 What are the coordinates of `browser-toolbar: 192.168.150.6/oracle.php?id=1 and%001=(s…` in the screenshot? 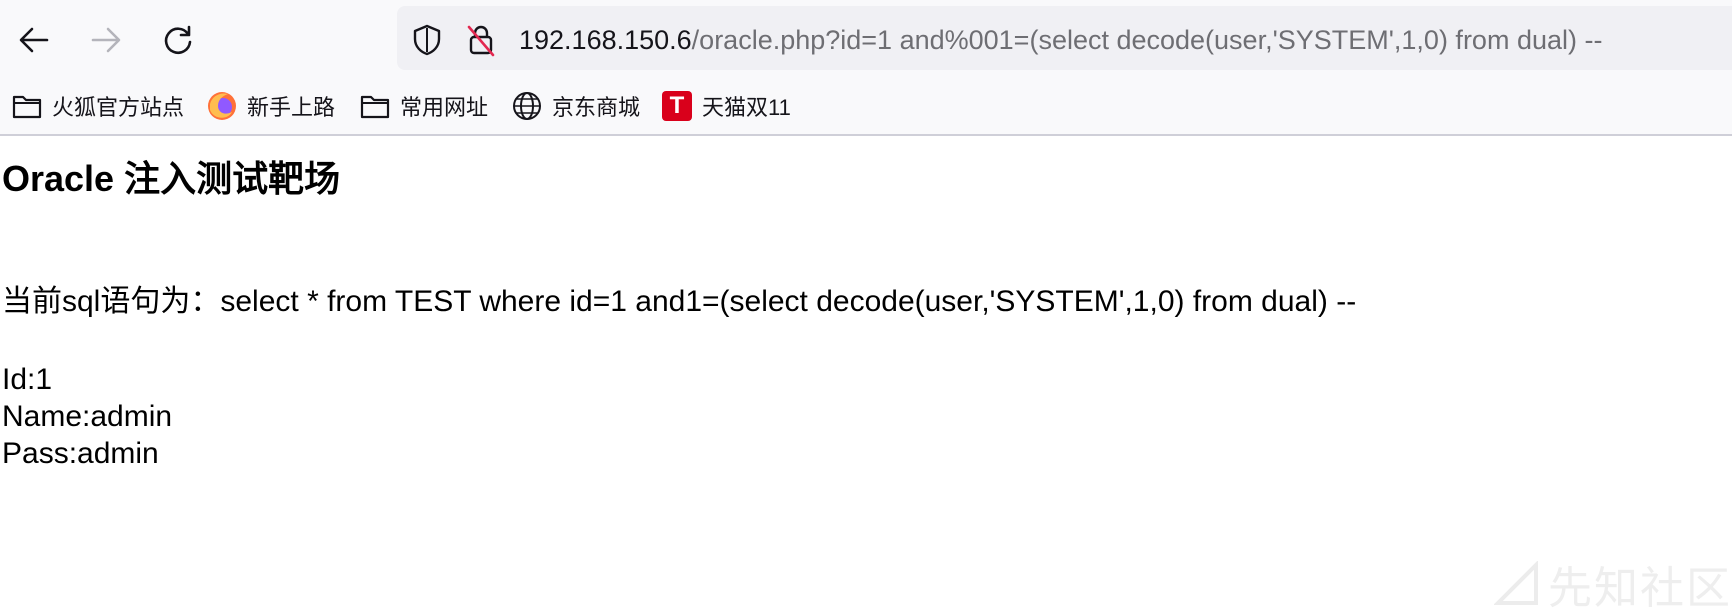 It's located at (866, 39).